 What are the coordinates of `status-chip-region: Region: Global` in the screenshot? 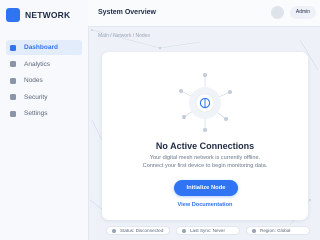 It's located at (278, 230).